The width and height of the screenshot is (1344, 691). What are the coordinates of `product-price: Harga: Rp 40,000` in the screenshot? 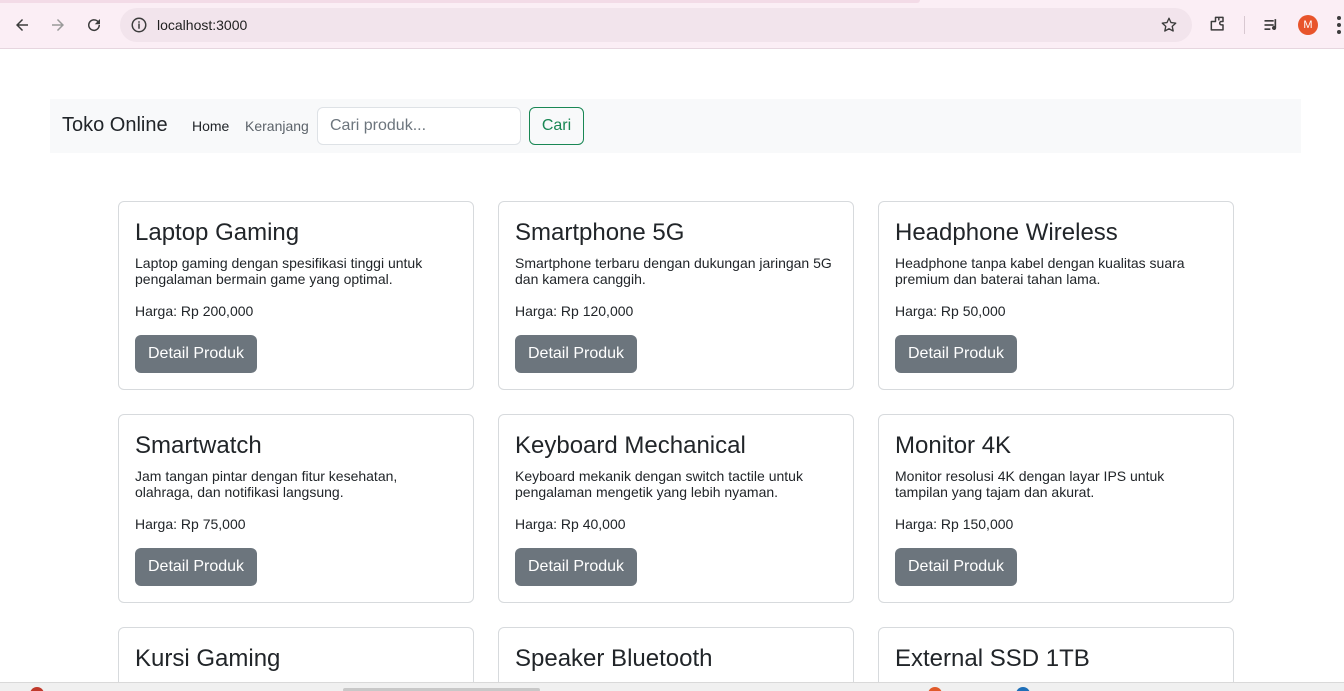 It's located at (570, 524).